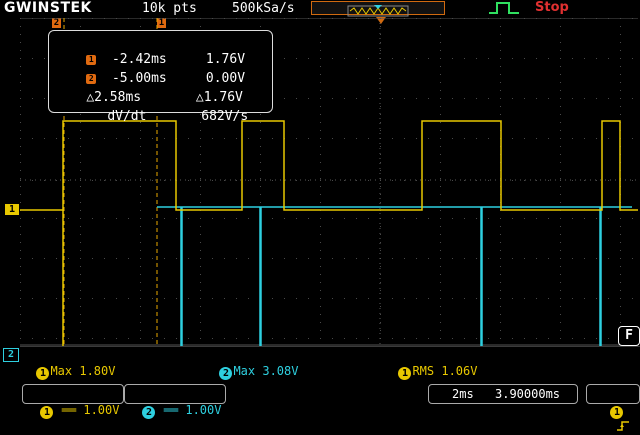 This screenshot has height=435, width=640. I want to click on measurement-3: 1 RMS 1.06V, so click(430, 363).